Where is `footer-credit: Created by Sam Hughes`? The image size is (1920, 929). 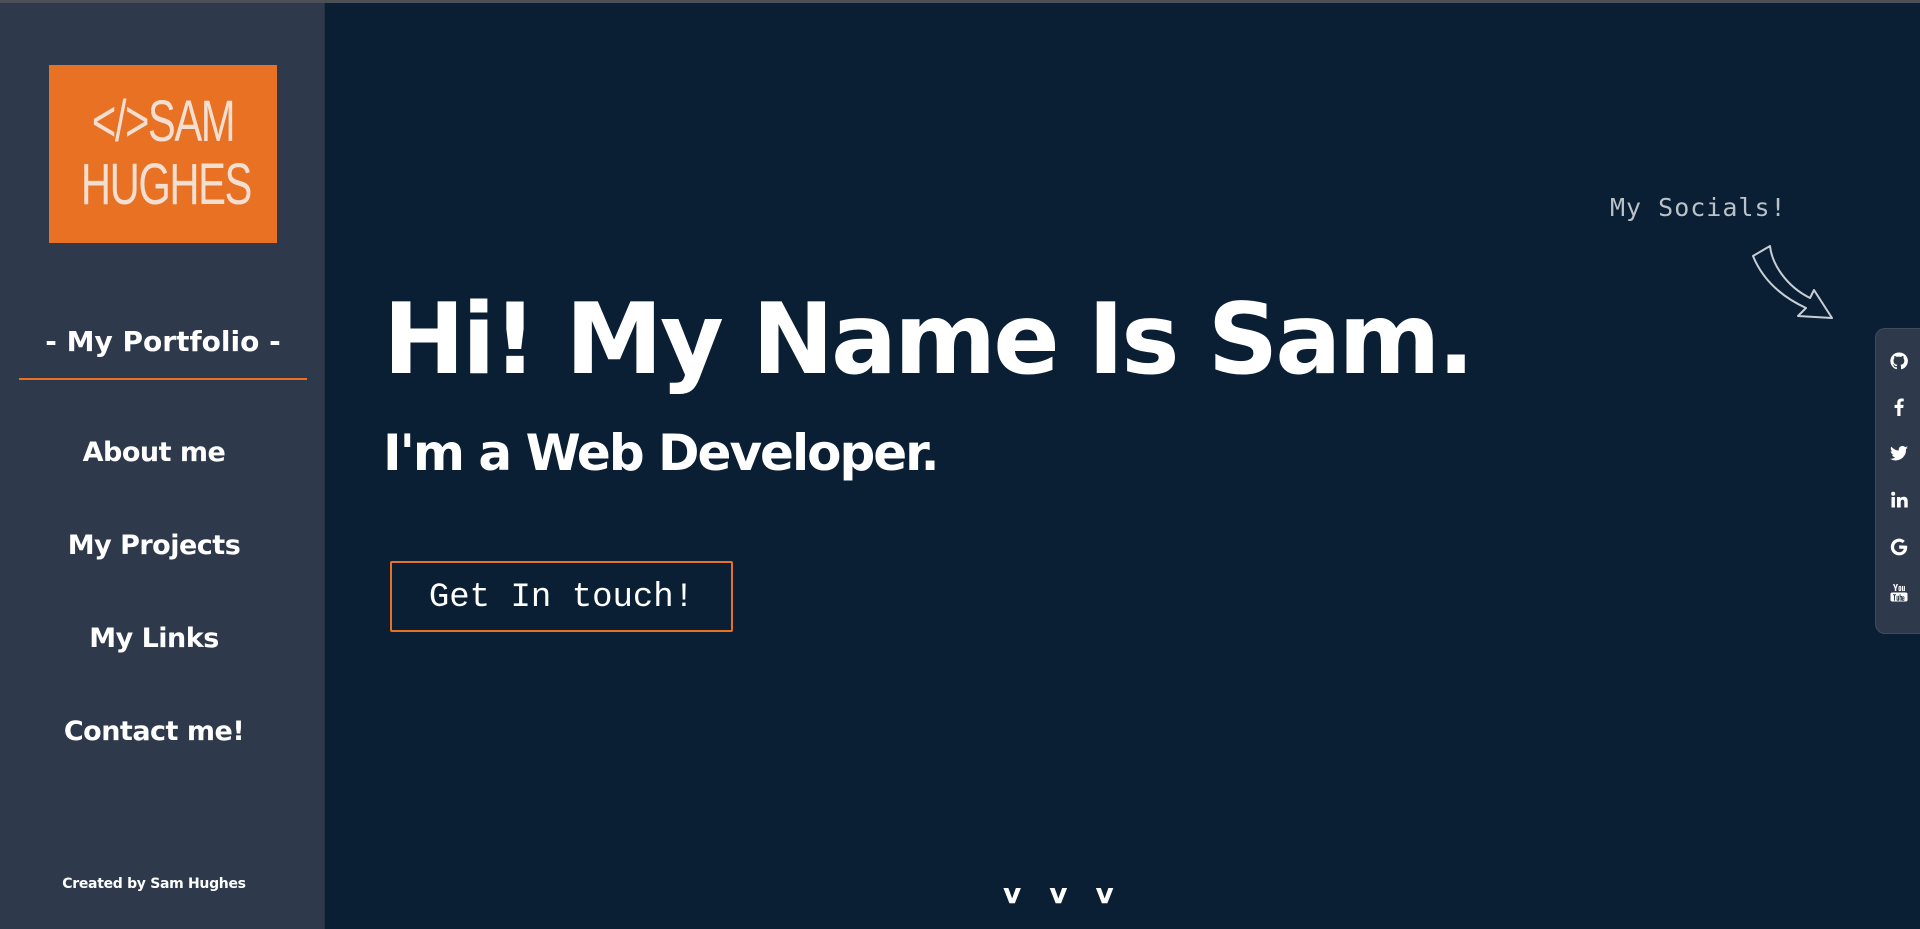 footer-credit: Created by Sam Hughes is located at coordinates (154, 884).